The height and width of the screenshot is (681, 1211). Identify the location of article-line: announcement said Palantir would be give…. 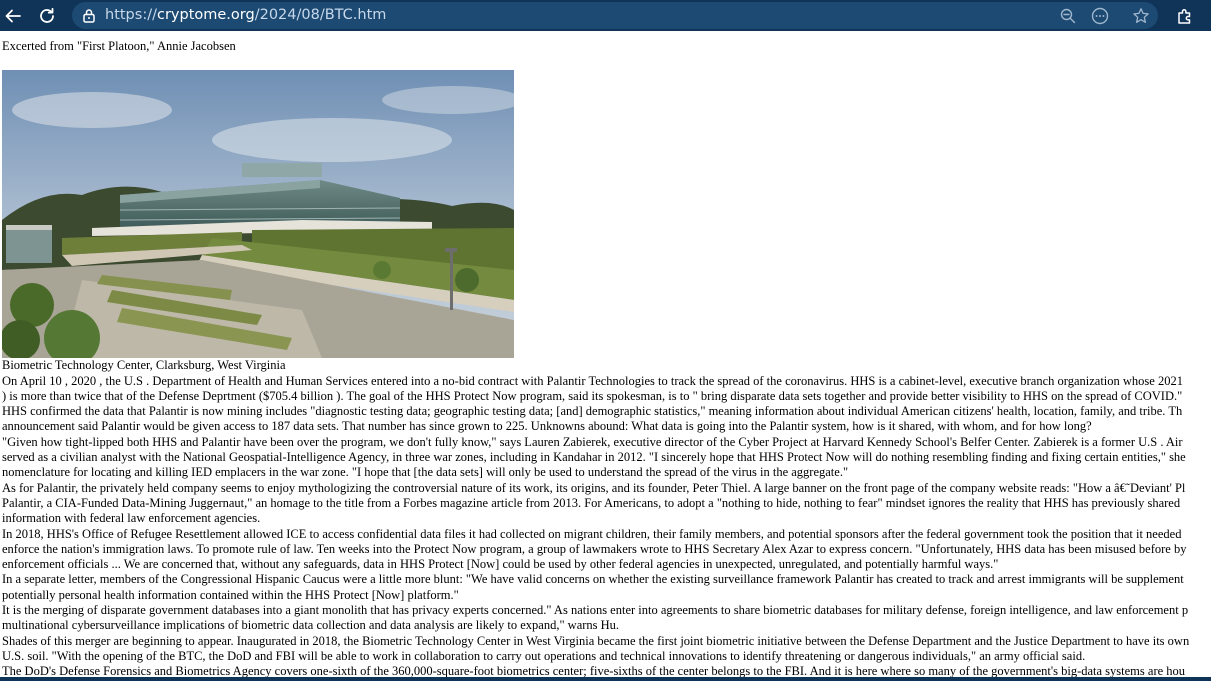
(547, 426).